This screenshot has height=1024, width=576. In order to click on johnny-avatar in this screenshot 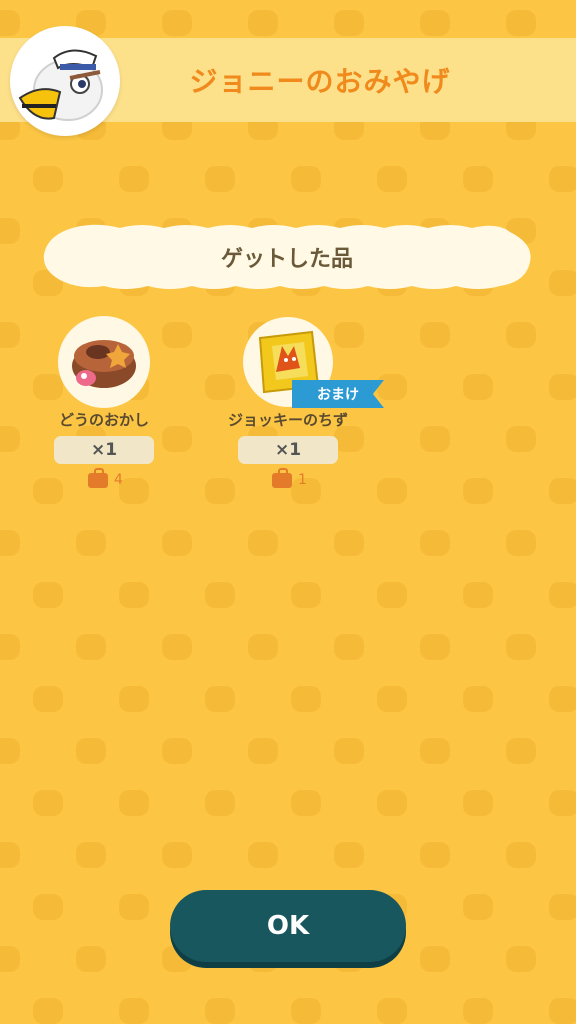, I will do `click(65, 81)`.